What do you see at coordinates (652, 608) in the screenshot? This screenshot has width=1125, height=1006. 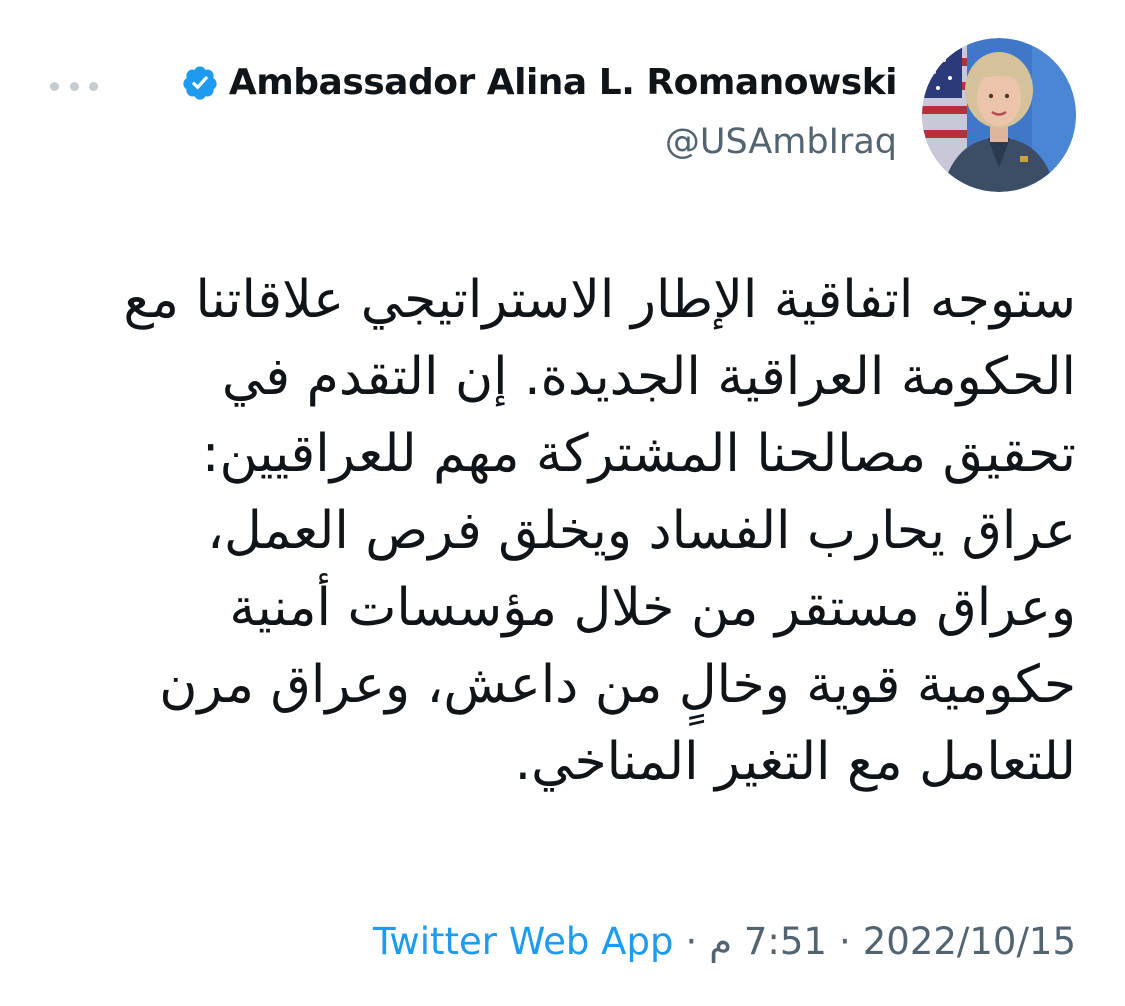 I see `tweet-text-line: وعراق مستقر من خلال مؤسسات أمنية` at bounding box center [652, 608].